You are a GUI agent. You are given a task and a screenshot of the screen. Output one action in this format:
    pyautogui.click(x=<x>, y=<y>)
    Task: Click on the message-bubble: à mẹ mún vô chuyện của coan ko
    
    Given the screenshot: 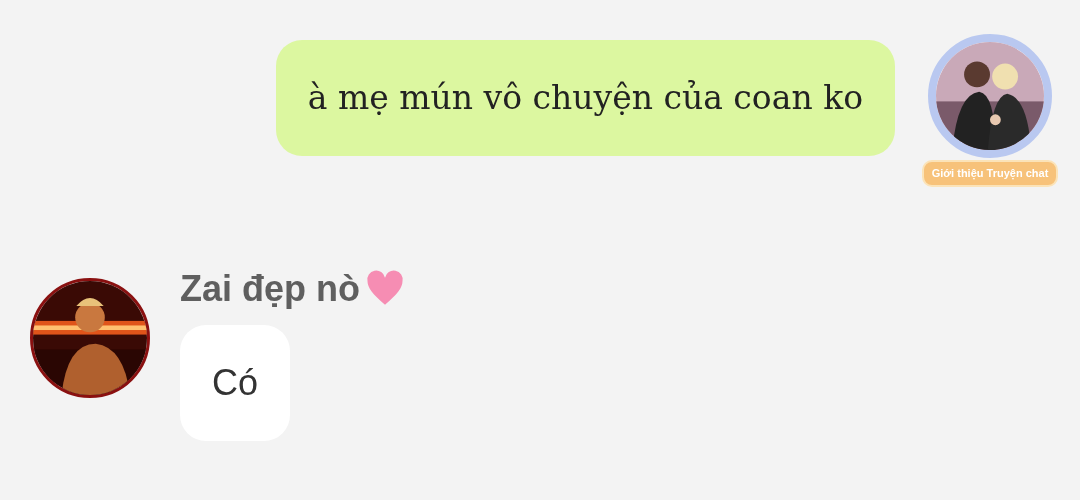 What is the action you would take?
    pyautogui.click(x=585, y=98)
    